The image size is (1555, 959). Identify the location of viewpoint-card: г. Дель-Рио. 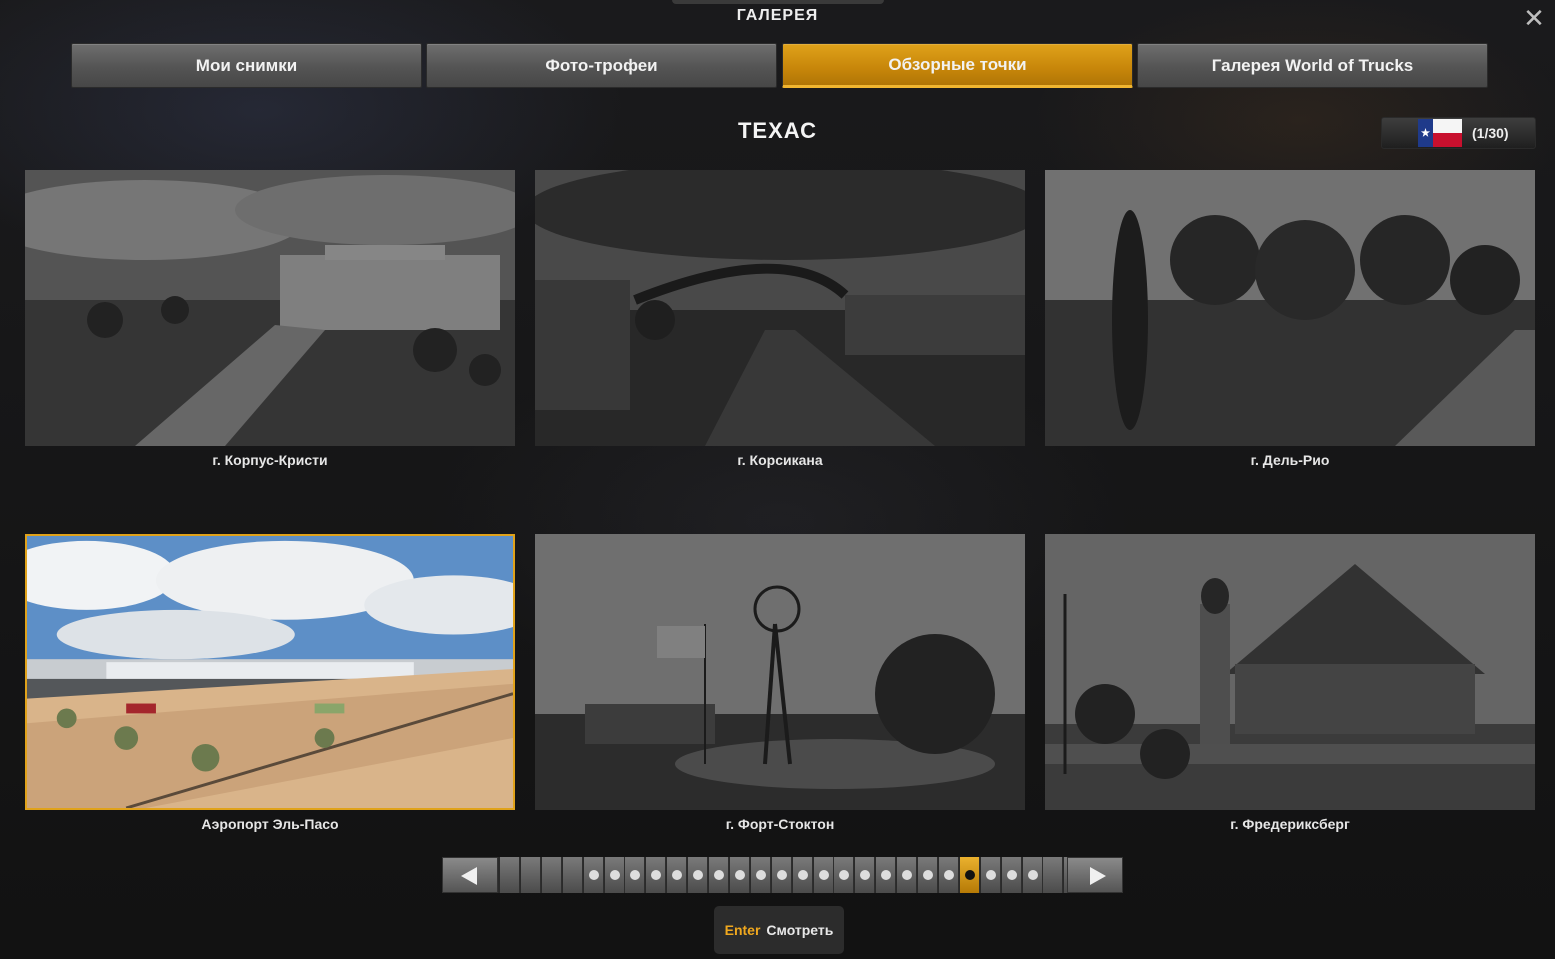
(1290, 319).